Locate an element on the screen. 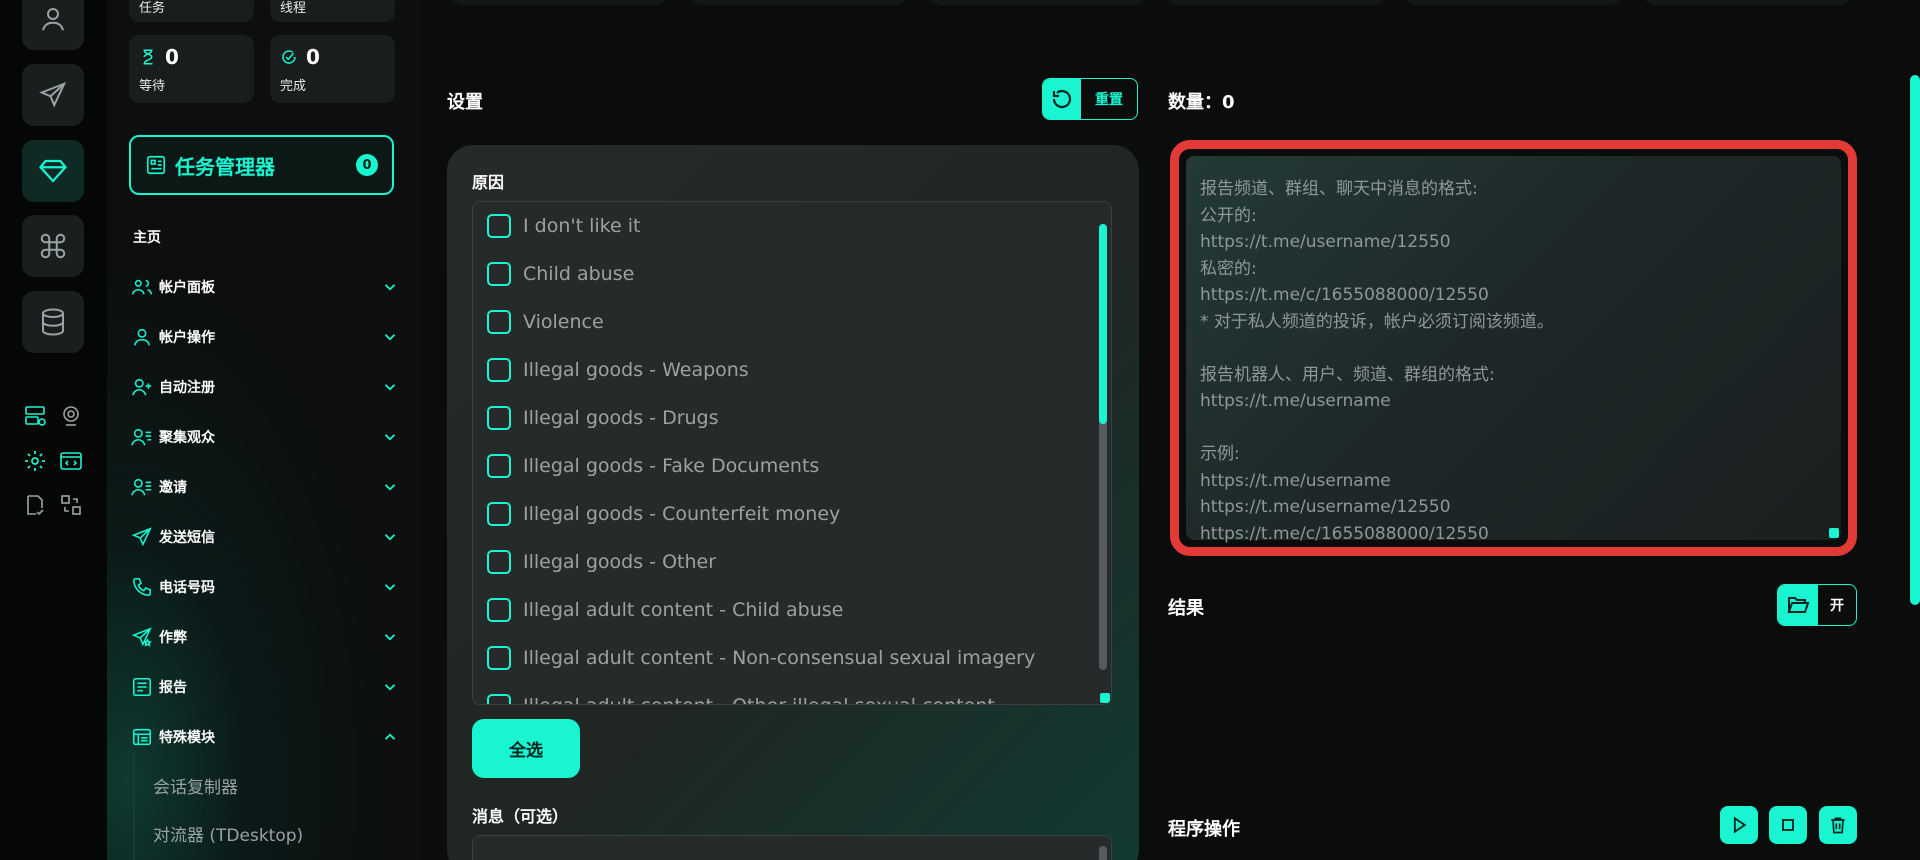 This screenshot has width=1920, height=860. task-manager-icon is located at coordinates (156, 165).